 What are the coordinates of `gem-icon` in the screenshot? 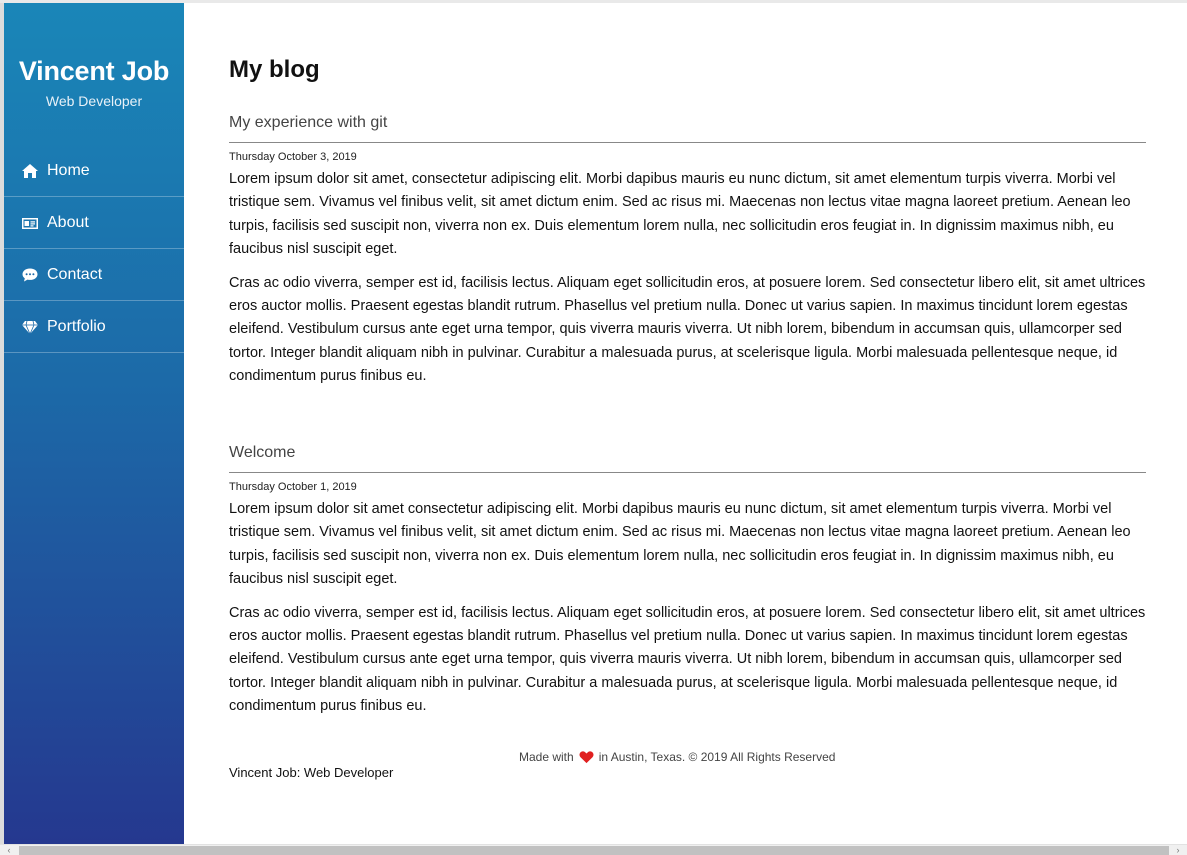 It's located at (30, 327).